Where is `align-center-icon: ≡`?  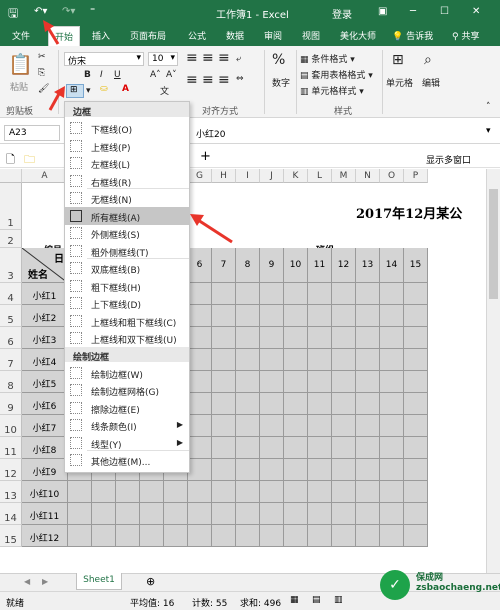 align-center-icon: ≡ is located at coordinates (208, 80).